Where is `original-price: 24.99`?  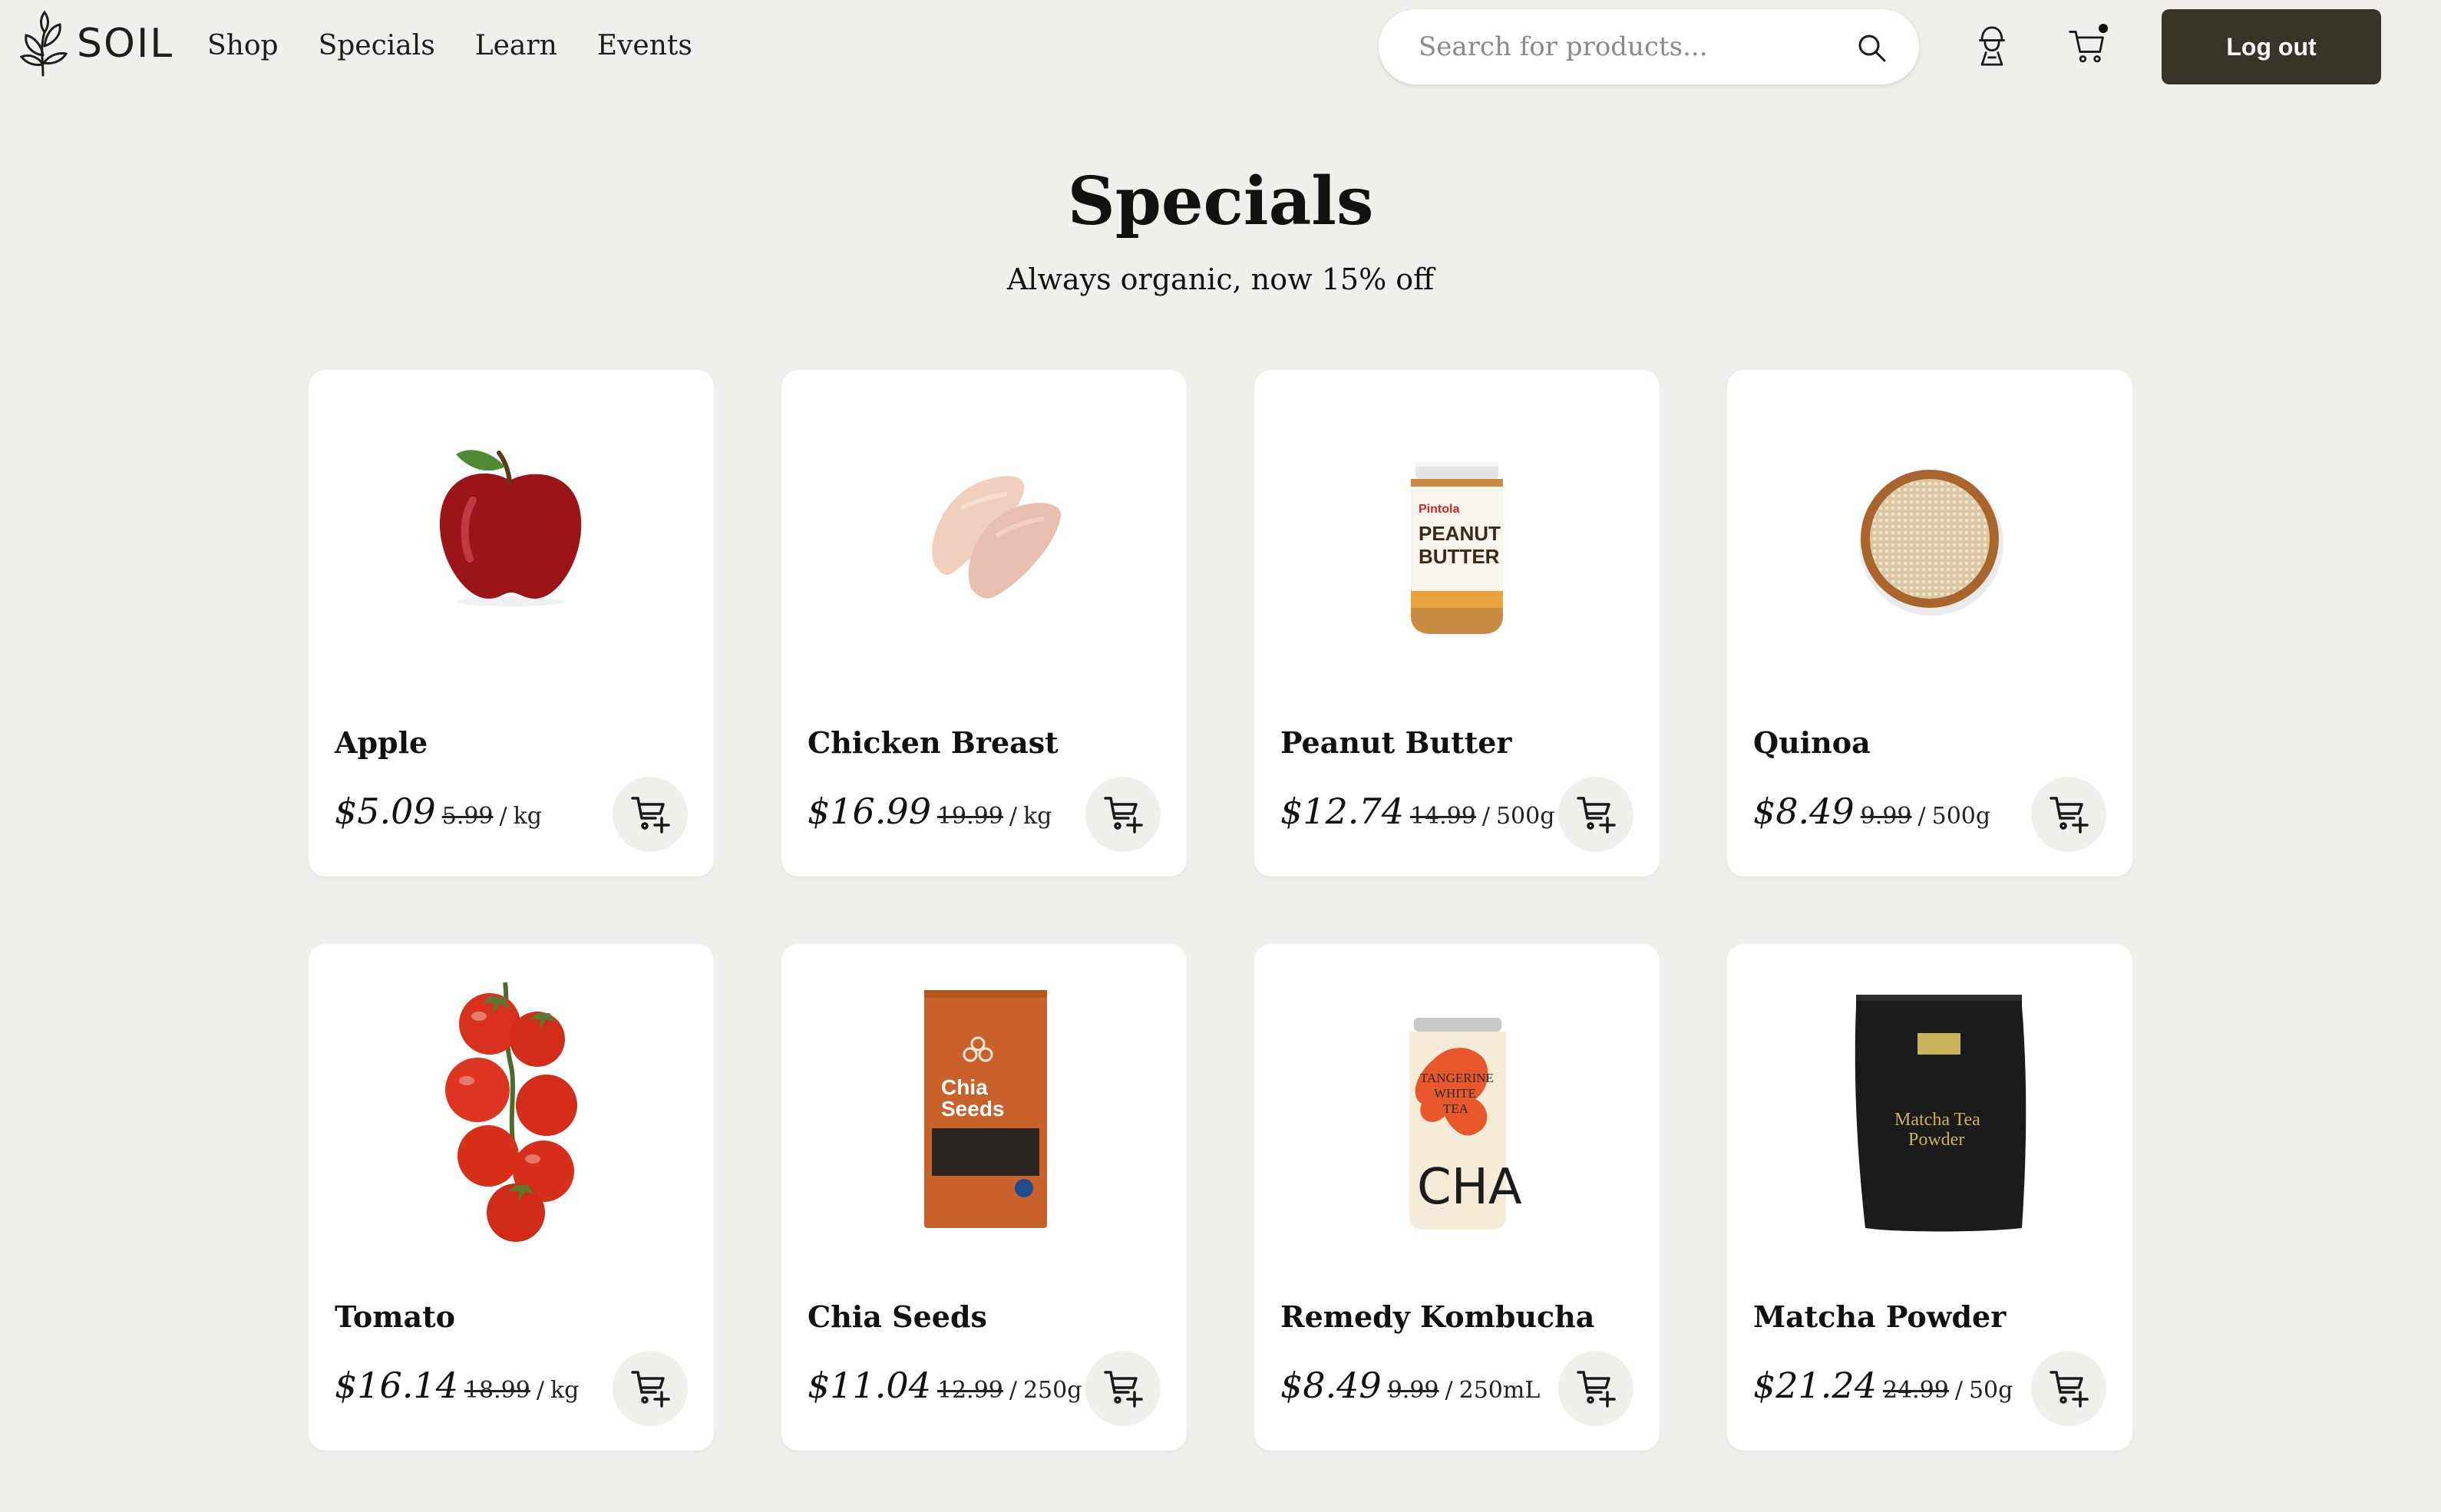
original-price: 24.99 is located at coordinates (1915, 1391).